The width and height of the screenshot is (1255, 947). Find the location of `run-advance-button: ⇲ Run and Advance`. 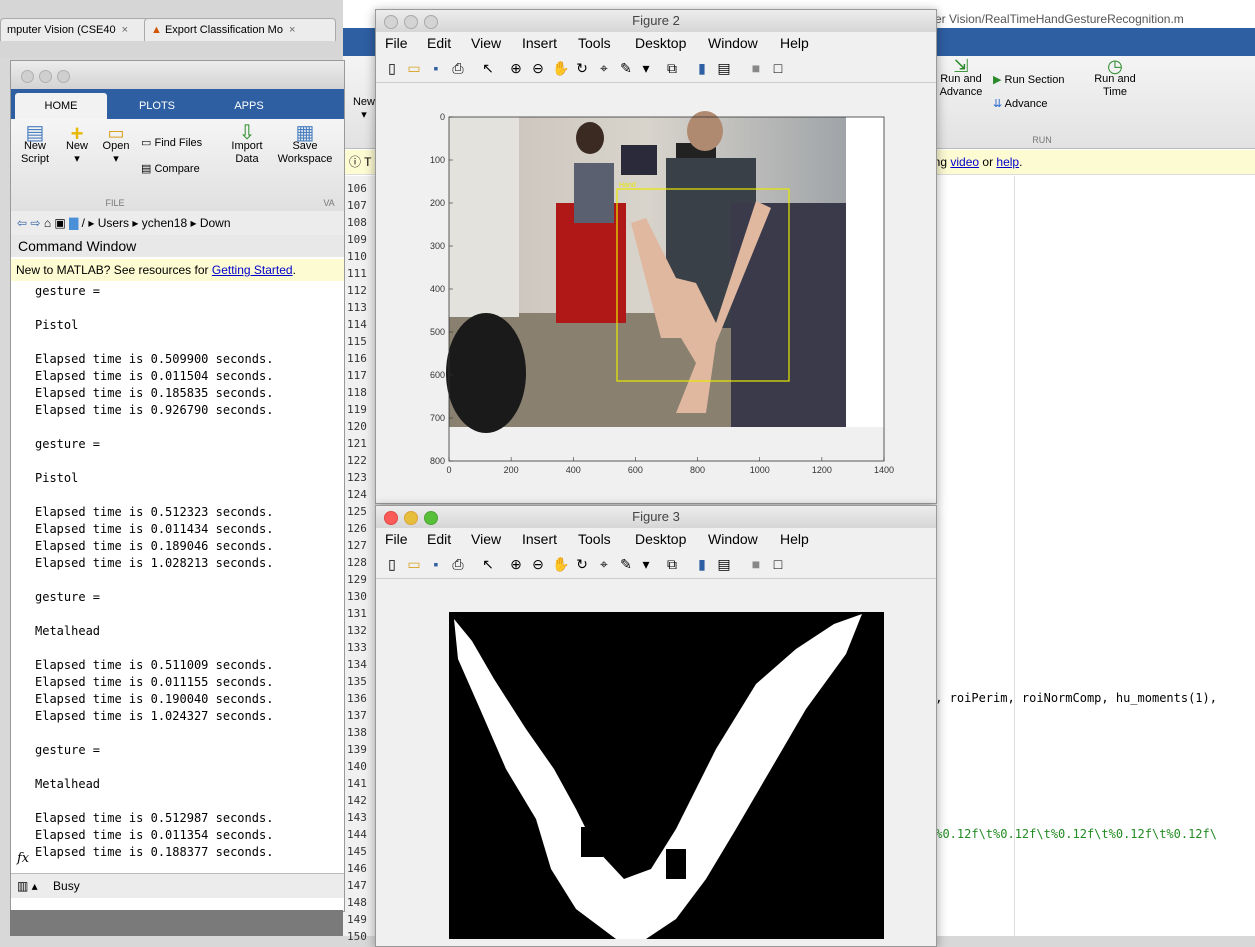

run-advance-button: ⇲ Run and Advance is located at coordinates (961, 78).